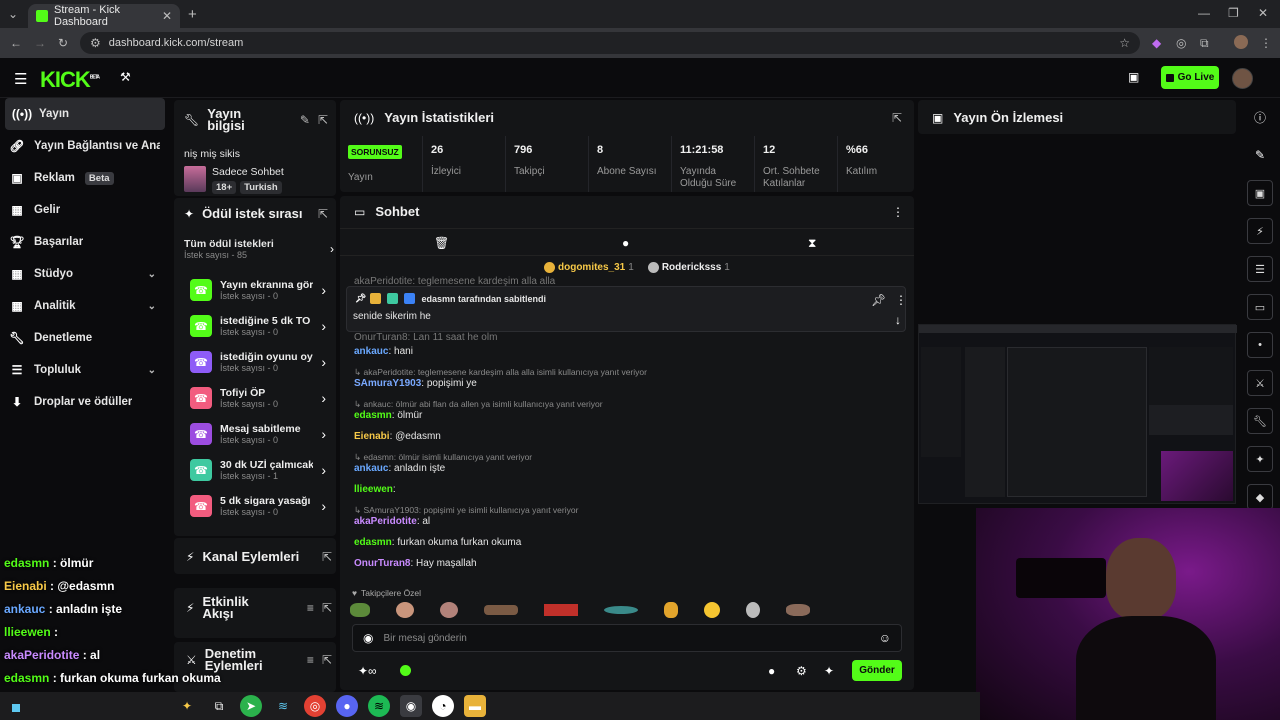 The image size is (1280, 720). Describe the element at coordinates (1190, 77) in the screenshot. I see `go-live-button: Go Live` at that location.